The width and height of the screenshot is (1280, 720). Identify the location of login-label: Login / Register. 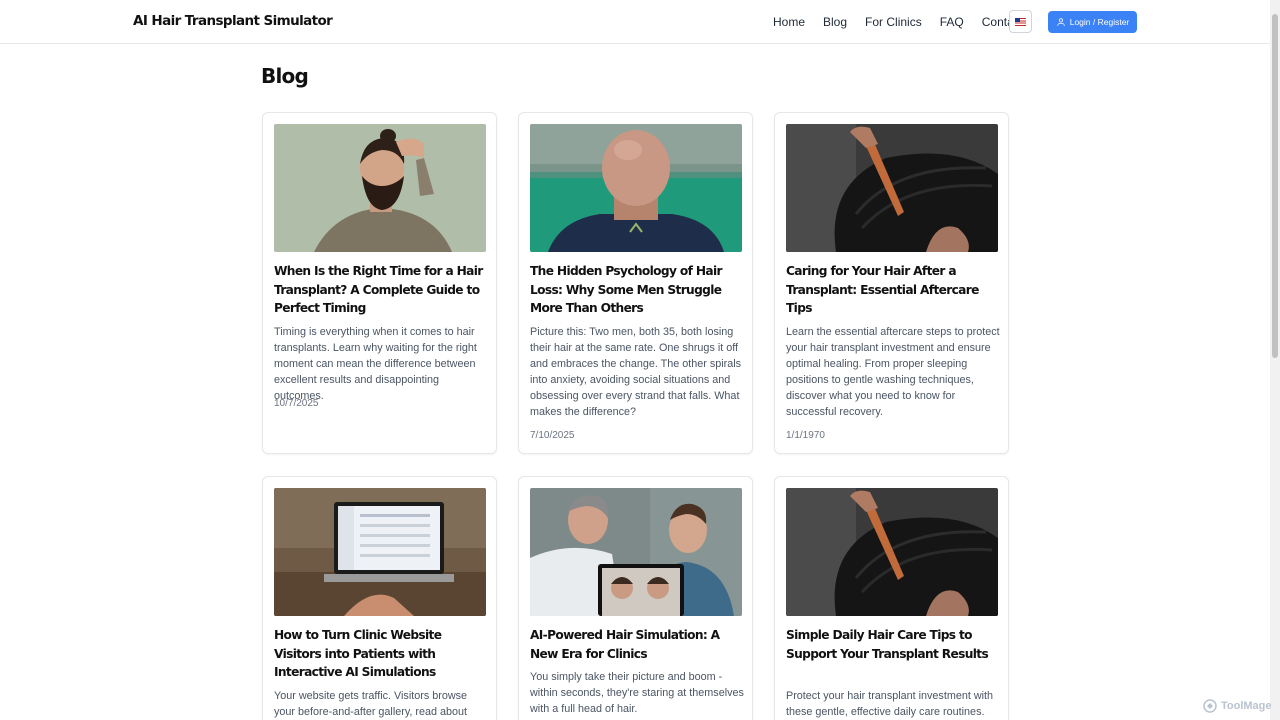
(1099, 22).